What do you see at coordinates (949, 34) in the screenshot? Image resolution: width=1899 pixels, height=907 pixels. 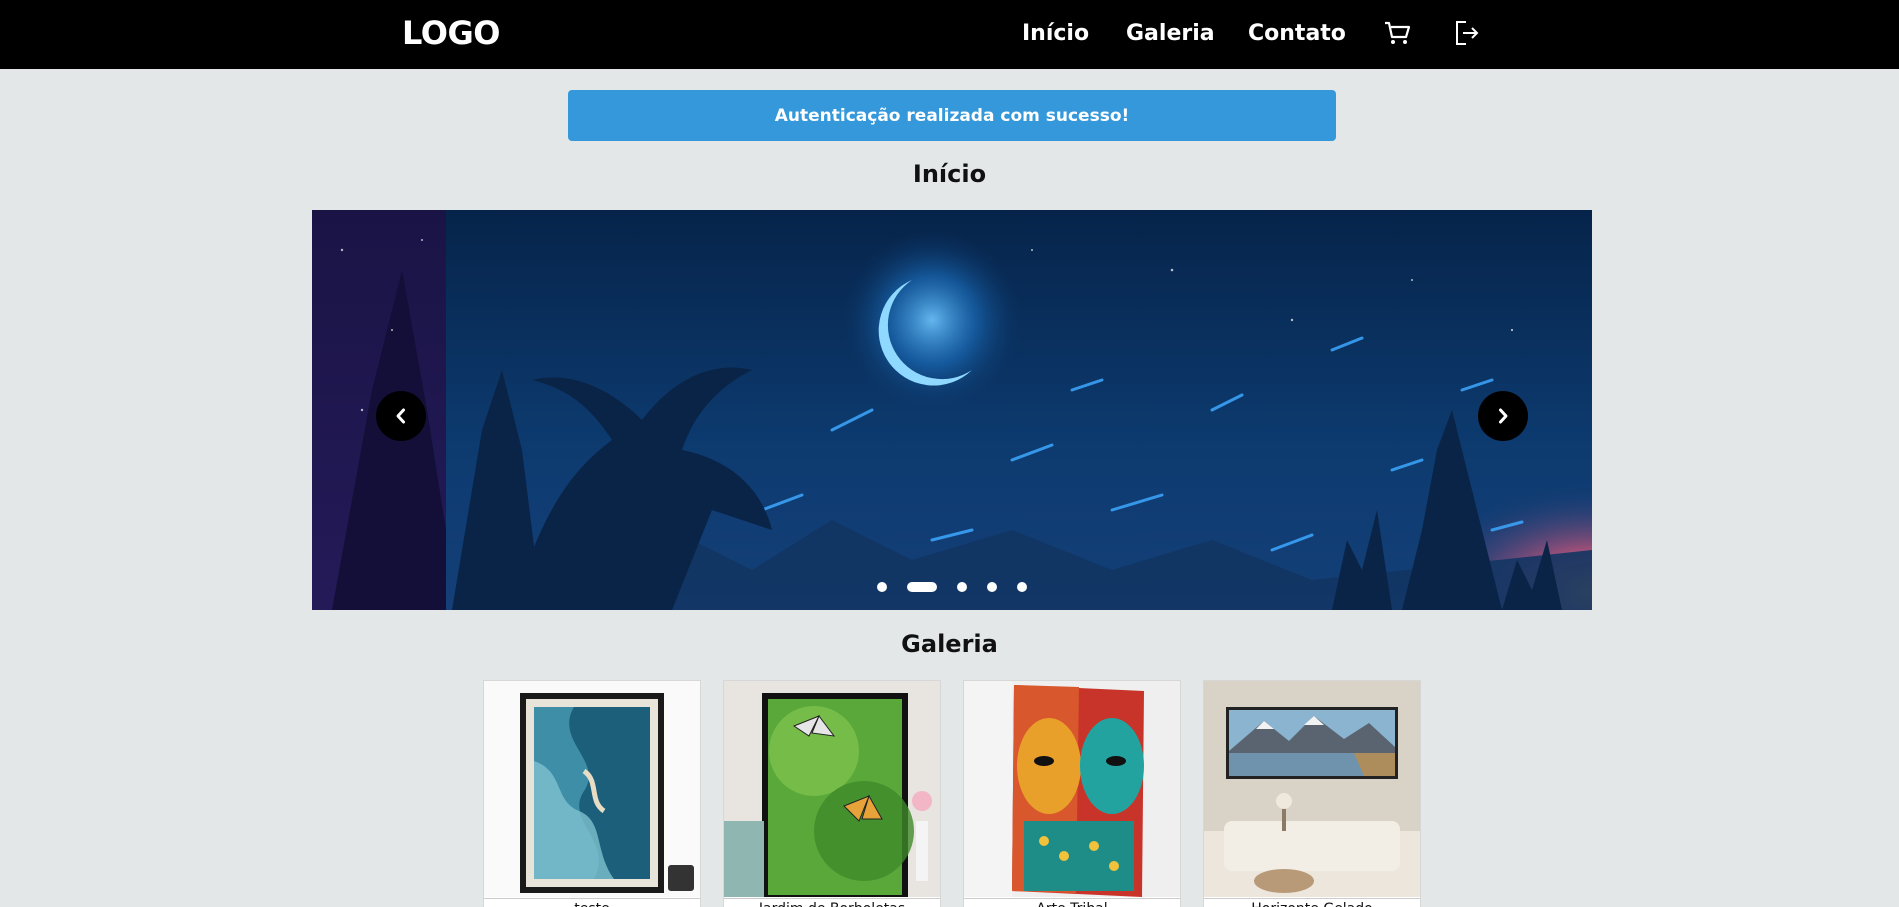 I see `top-navbar: LOGO Início Galeria Contato` at bounding box center [949, 34].